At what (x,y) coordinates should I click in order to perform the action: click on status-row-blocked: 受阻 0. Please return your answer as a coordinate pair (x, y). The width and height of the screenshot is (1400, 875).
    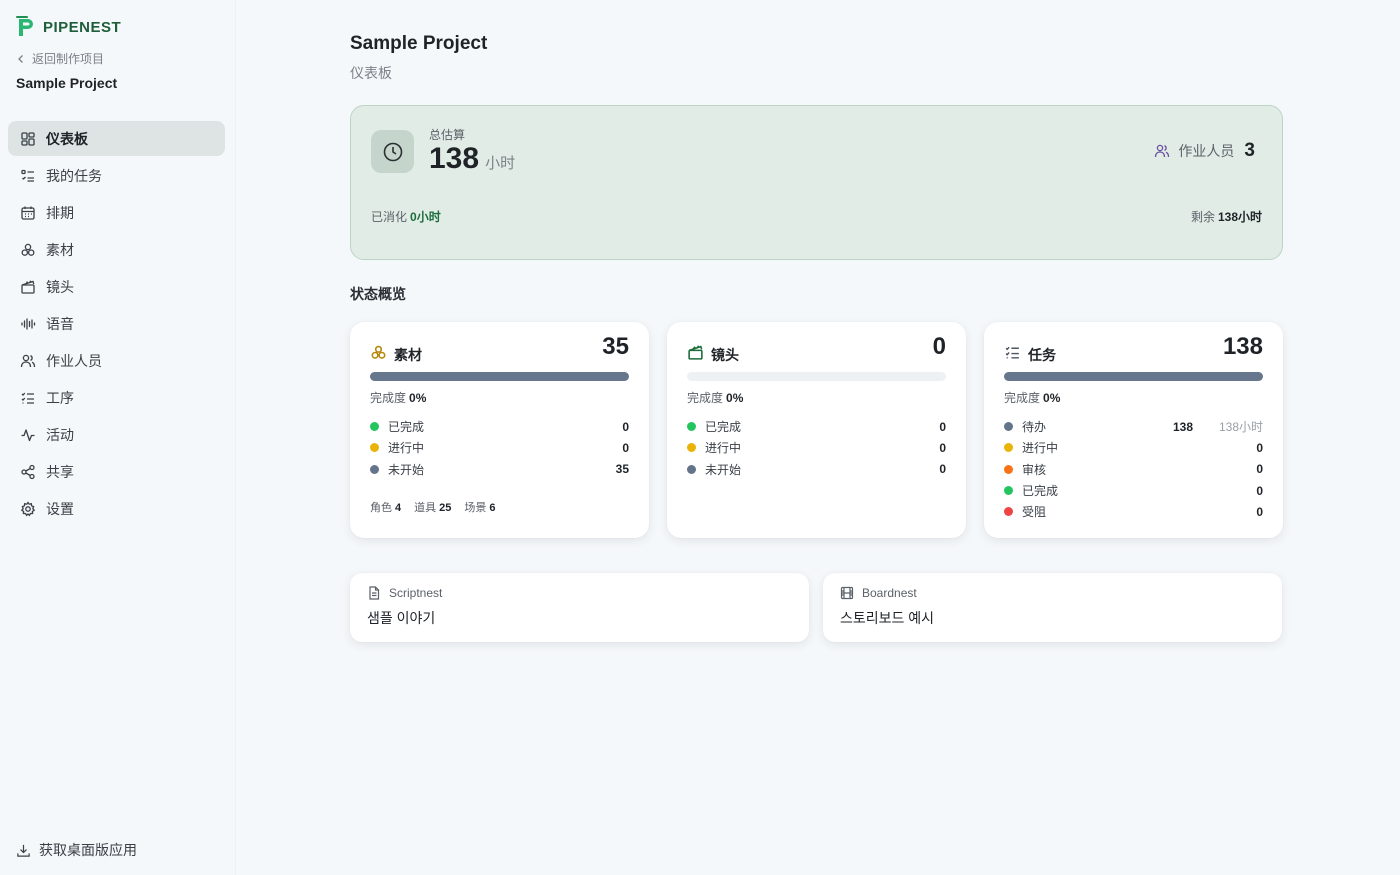
    Looking at the image, I should click on (1133, 511).